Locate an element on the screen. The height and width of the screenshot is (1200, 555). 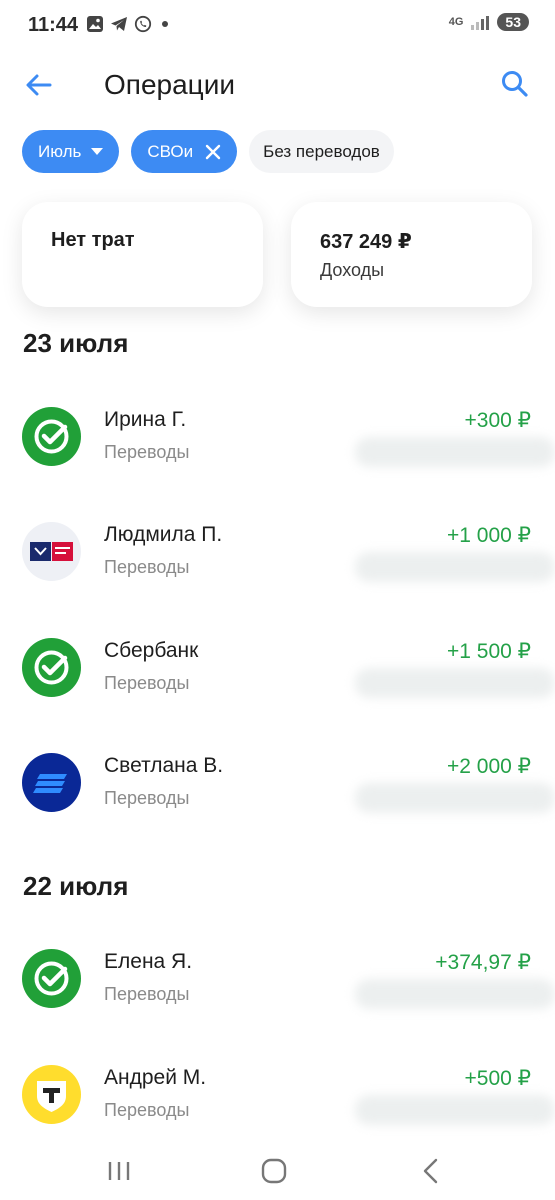
signal-icon is located at coordinates (480, 22).